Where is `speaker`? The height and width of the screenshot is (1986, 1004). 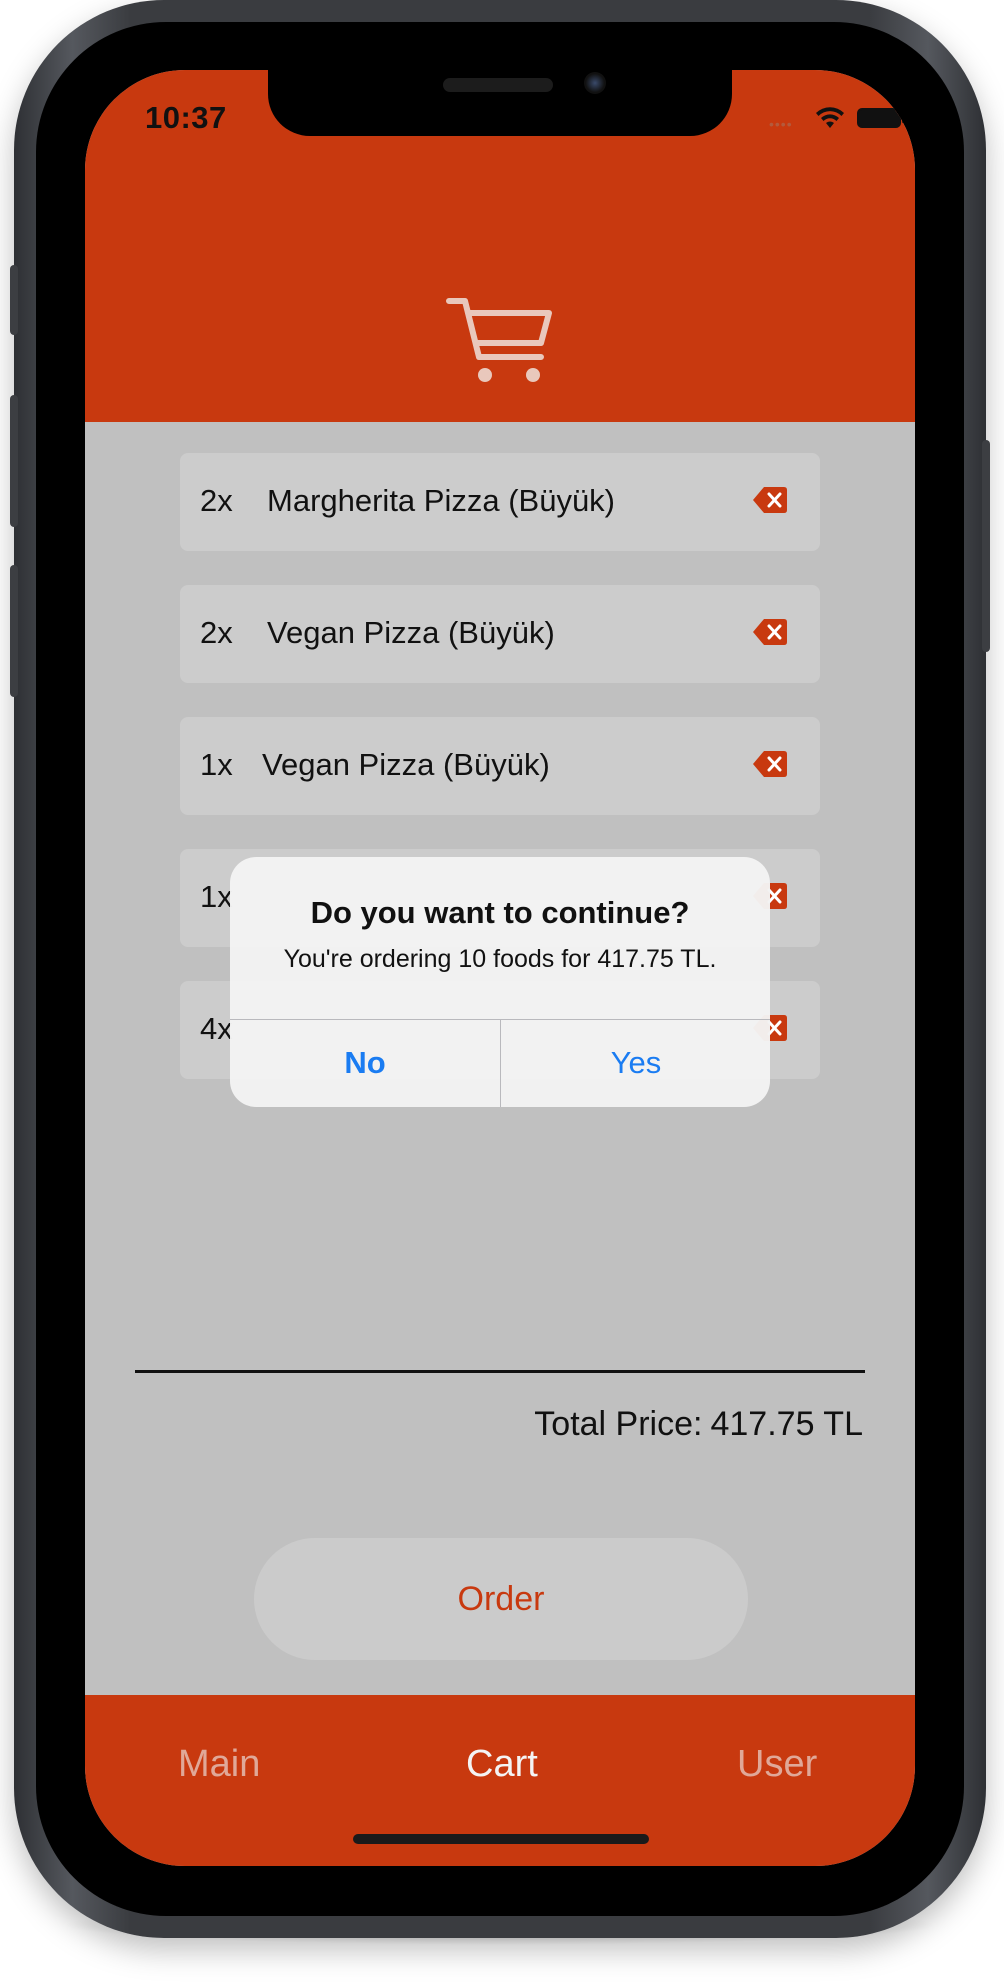 speaker is located at coordinates (498, 85).